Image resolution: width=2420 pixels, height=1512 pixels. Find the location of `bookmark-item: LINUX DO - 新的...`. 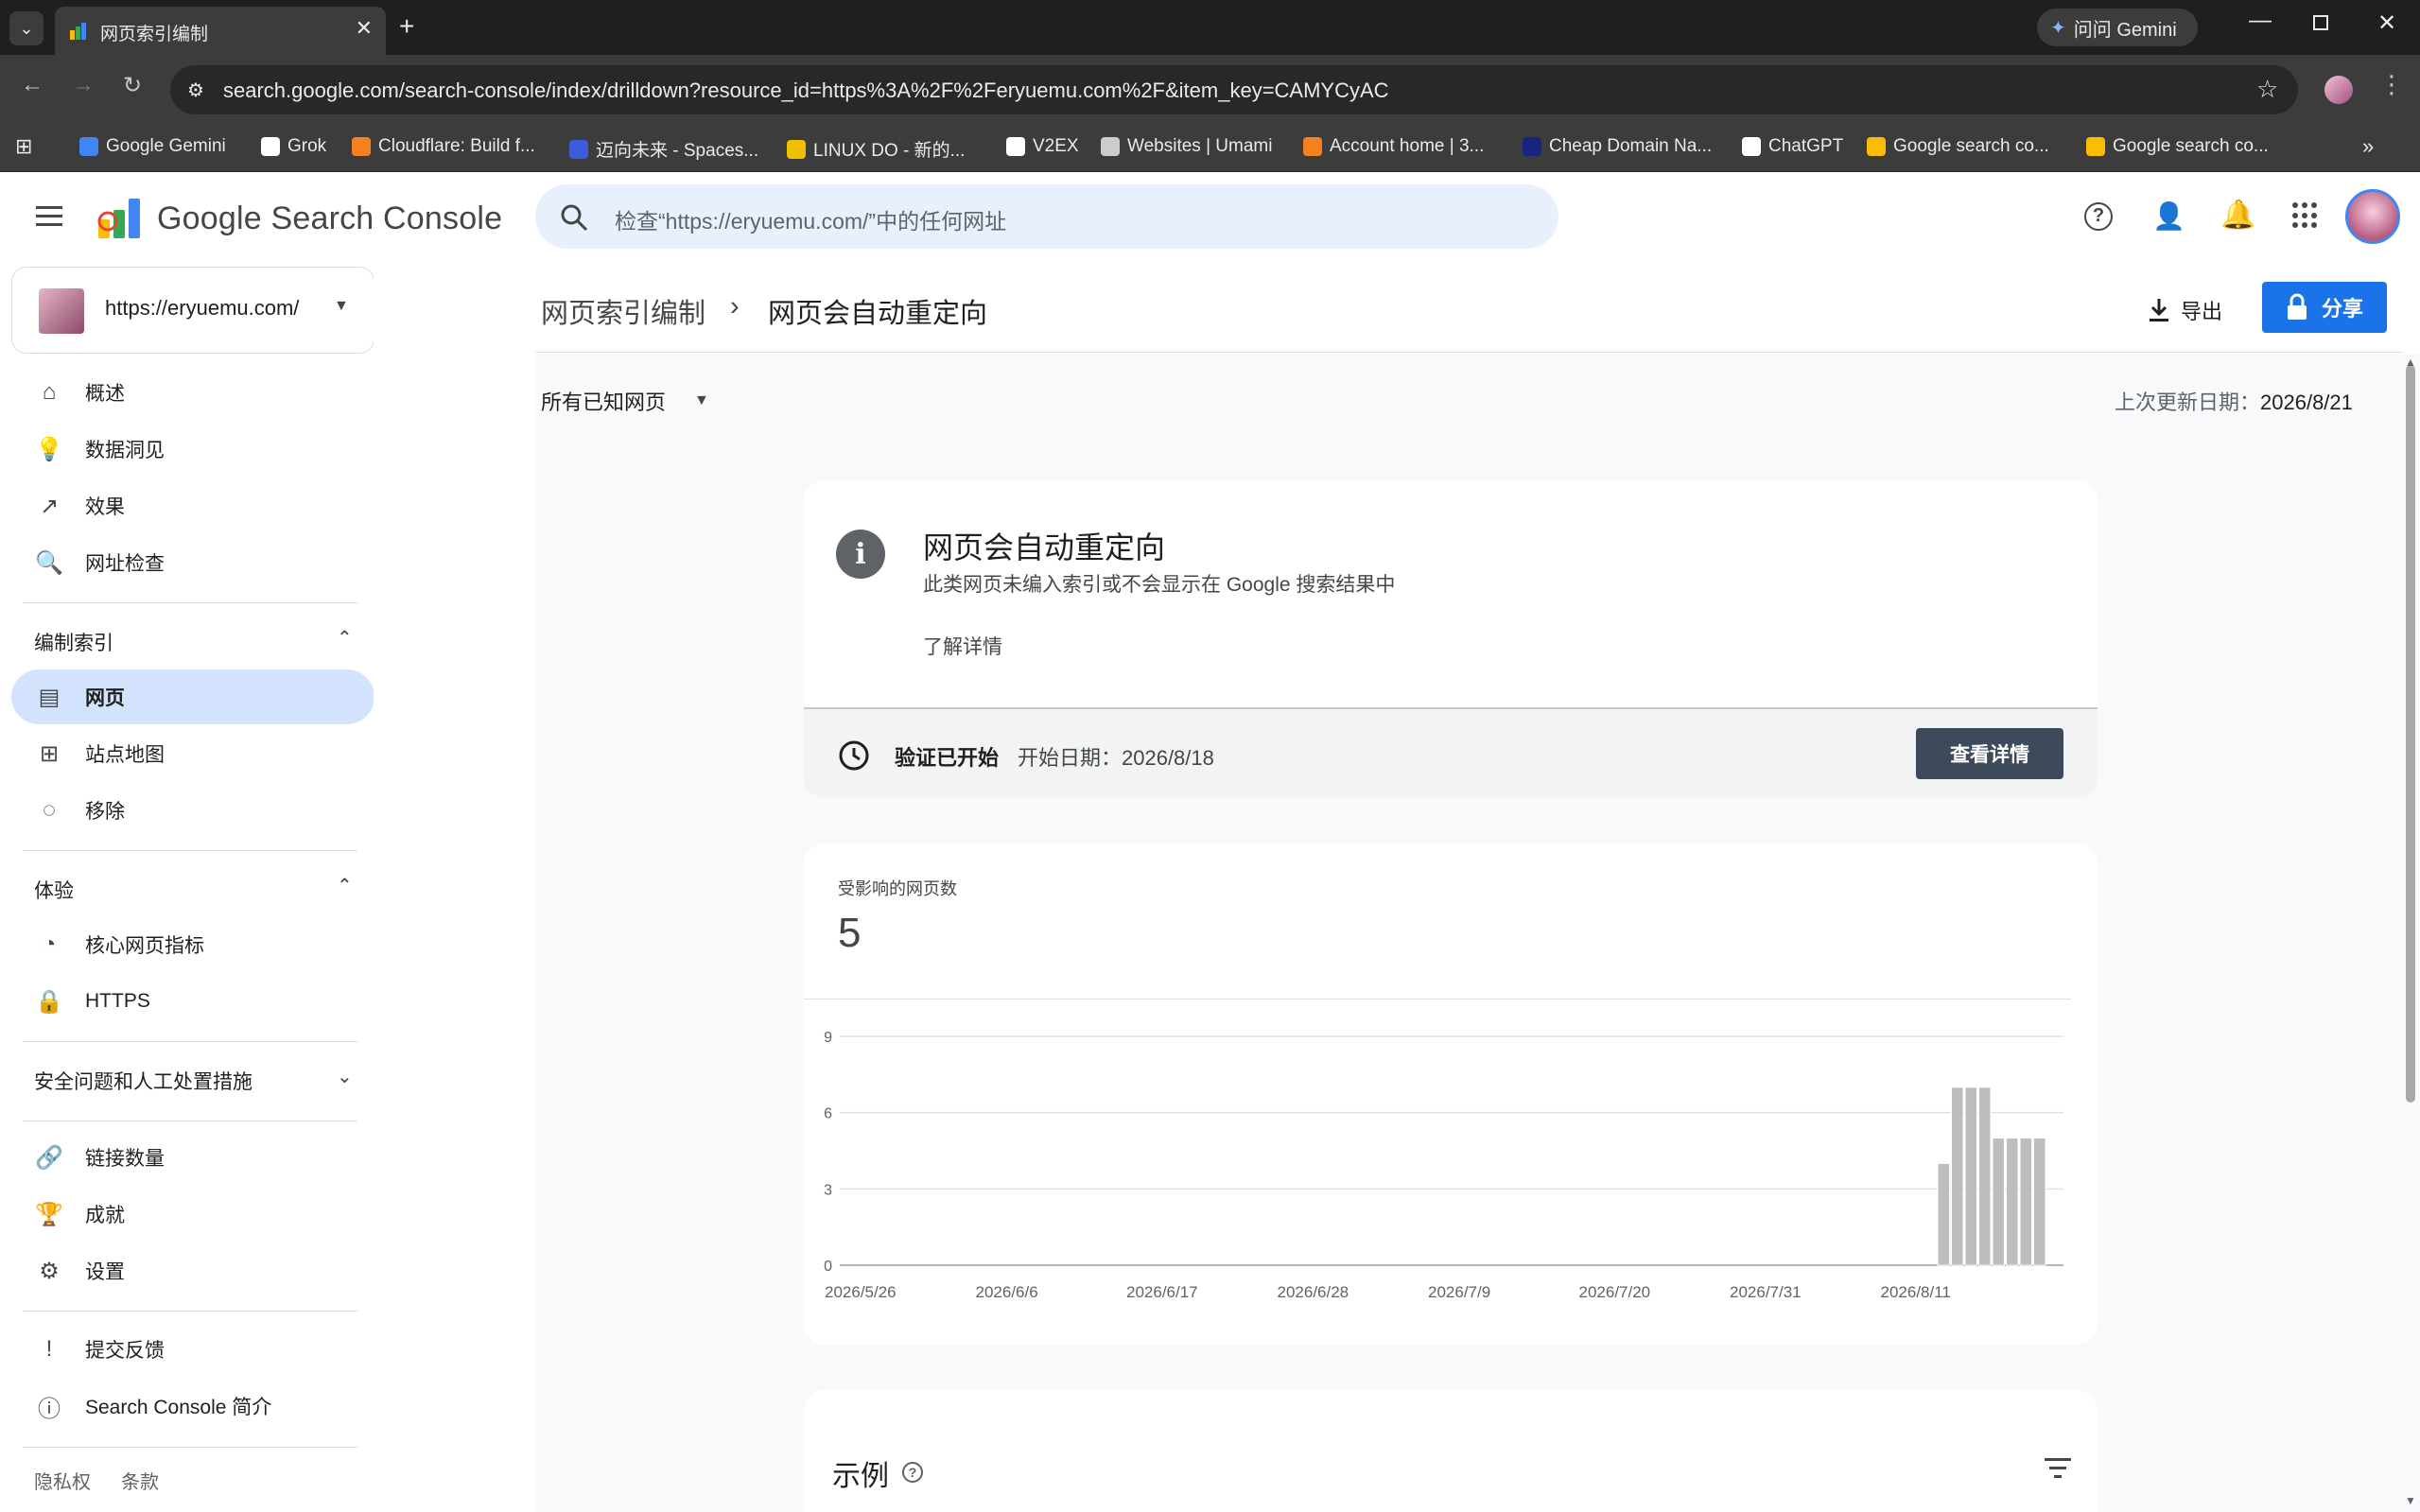

bookmark-item: LINUX DO - 新的... is located at coordinates (876, 149).